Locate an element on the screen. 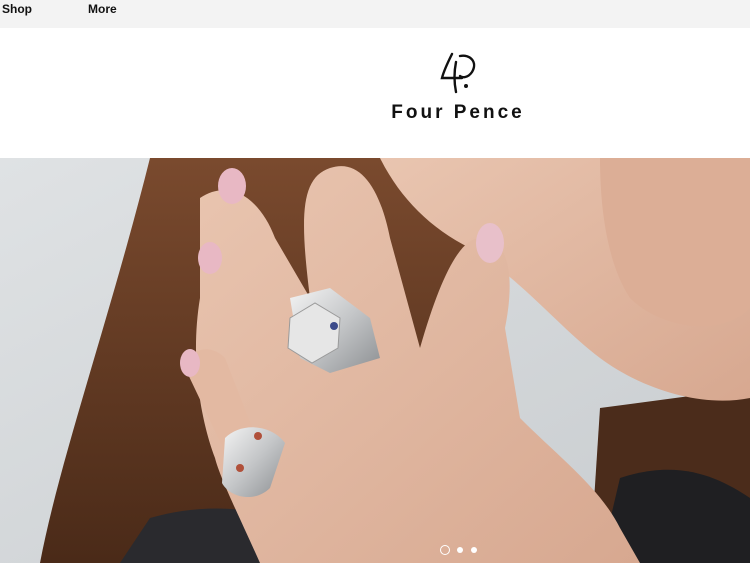  top-navigation-bar: Shop More is located at coordinates (375, 14).